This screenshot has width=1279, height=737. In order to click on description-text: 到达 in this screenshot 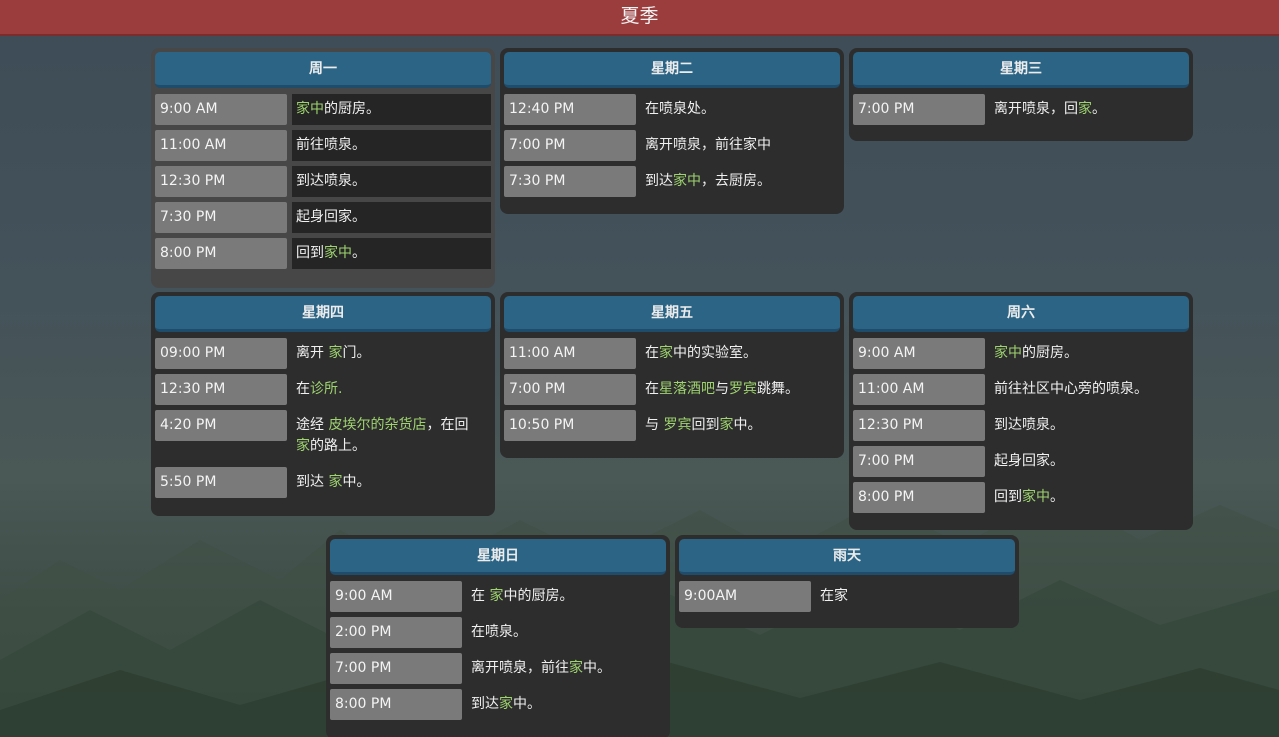, I will do `click(485, 704)`.